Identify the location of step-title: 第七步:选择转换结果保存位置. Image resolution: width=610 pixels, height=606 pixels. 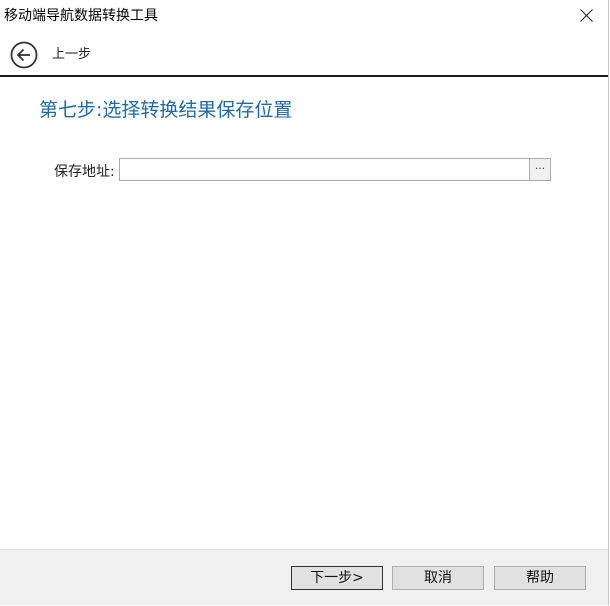
(166, 110).